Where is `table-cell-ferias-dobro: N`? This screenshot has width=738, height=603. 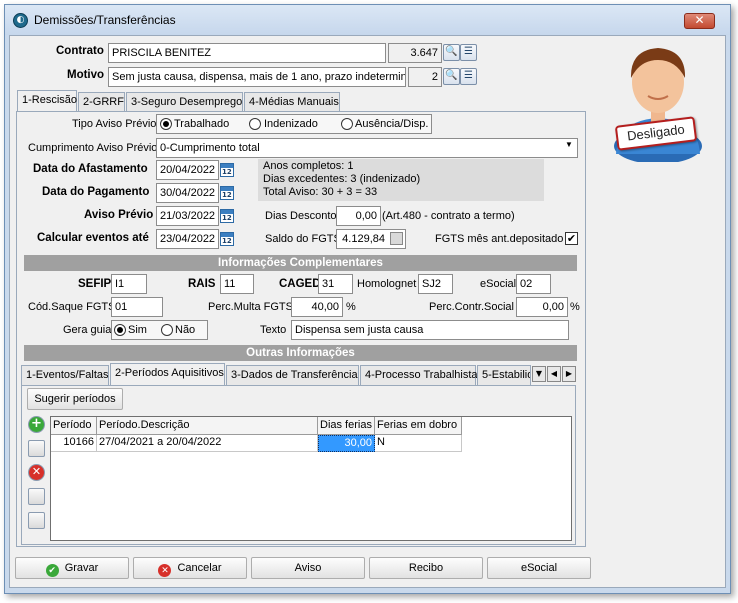
table-cell-ferias-dobro: N is located at coordinates (418, 443).